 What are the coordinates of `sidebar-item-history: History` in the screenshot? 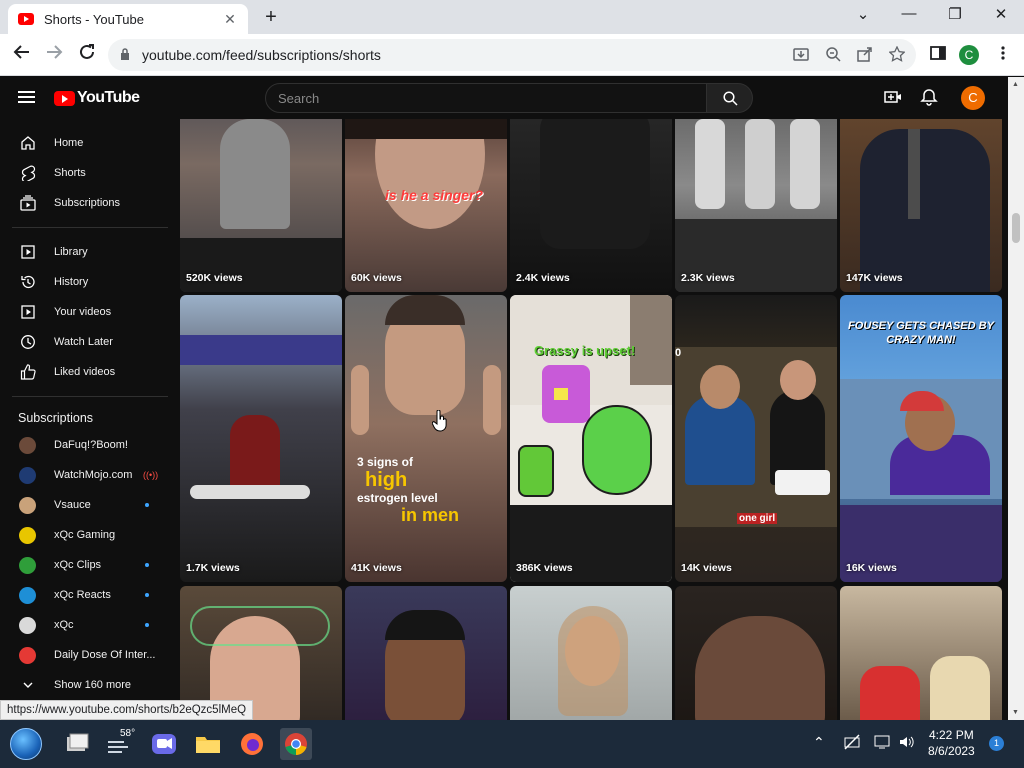 It's located at (85, 282).